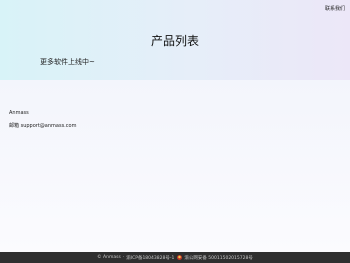  Describe the element at coordinates (174, 41) in the screenshot. I see `page-title: 产品列表` at that location.